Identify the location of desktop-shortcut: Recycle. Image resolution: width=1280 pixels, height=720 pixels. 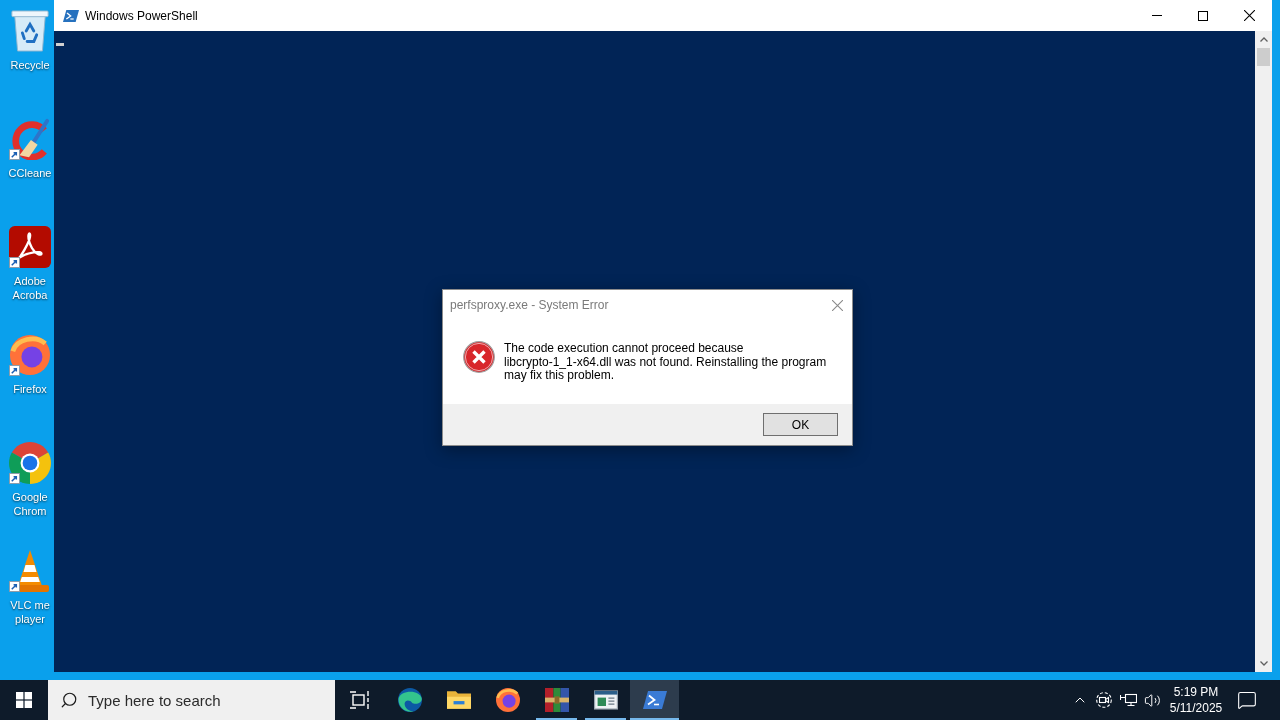
(27, 54).